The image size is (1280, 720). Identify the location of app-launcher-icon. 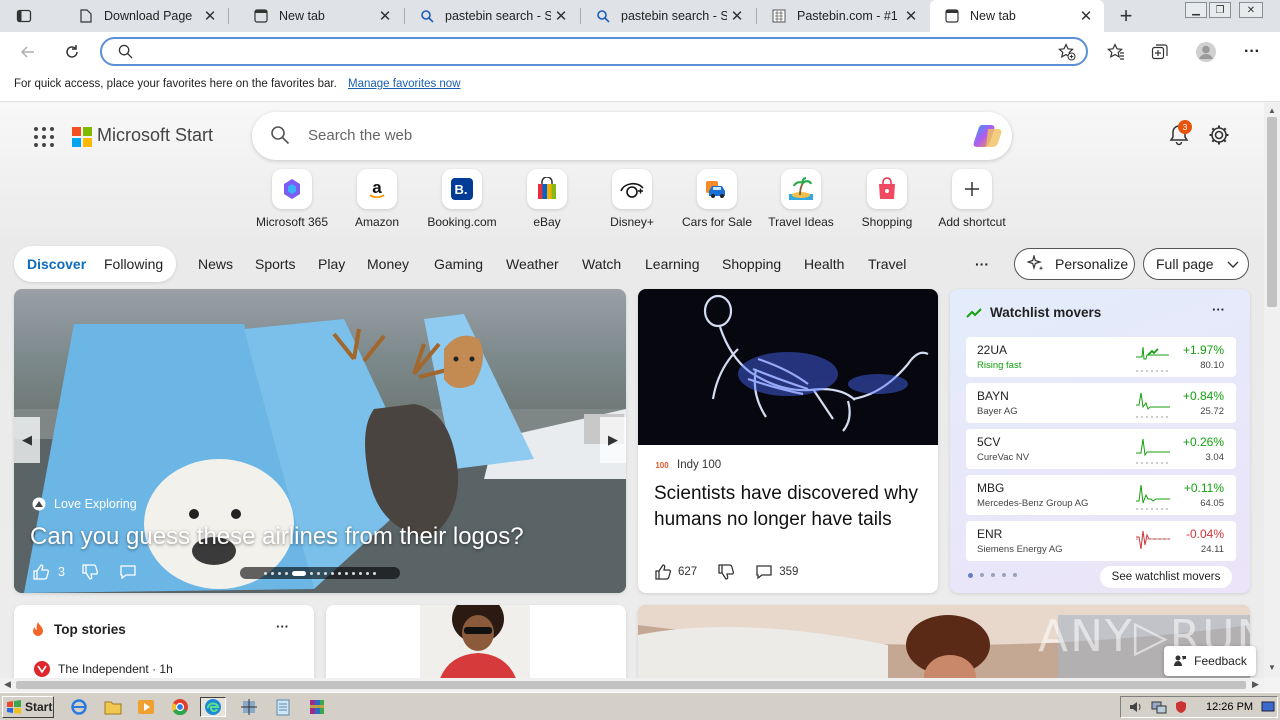
(44, 137).